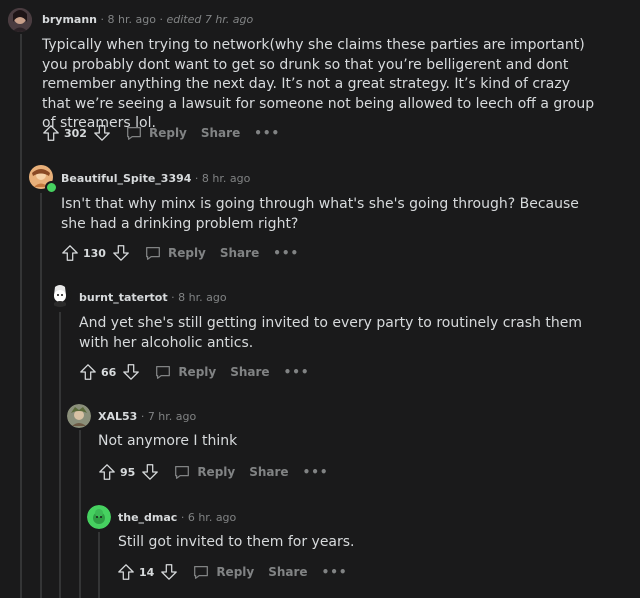 Image resolution: width=640 pixels, height=598 pixels. Describe the element at coordinates (117, 416) in the screenshot. I see `username: XAL53` at that location.